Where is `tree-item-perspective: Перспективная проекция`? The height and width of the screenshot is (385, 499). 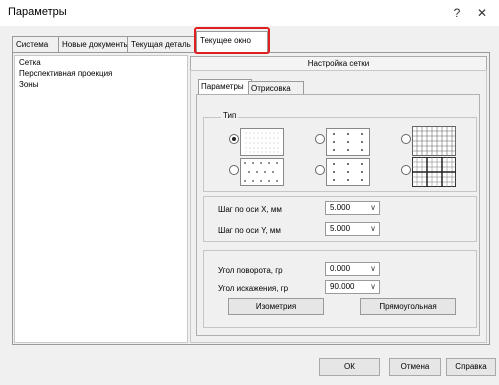
tree-item-perspective: Перспективная проекция is located at coordinates (65, 73).